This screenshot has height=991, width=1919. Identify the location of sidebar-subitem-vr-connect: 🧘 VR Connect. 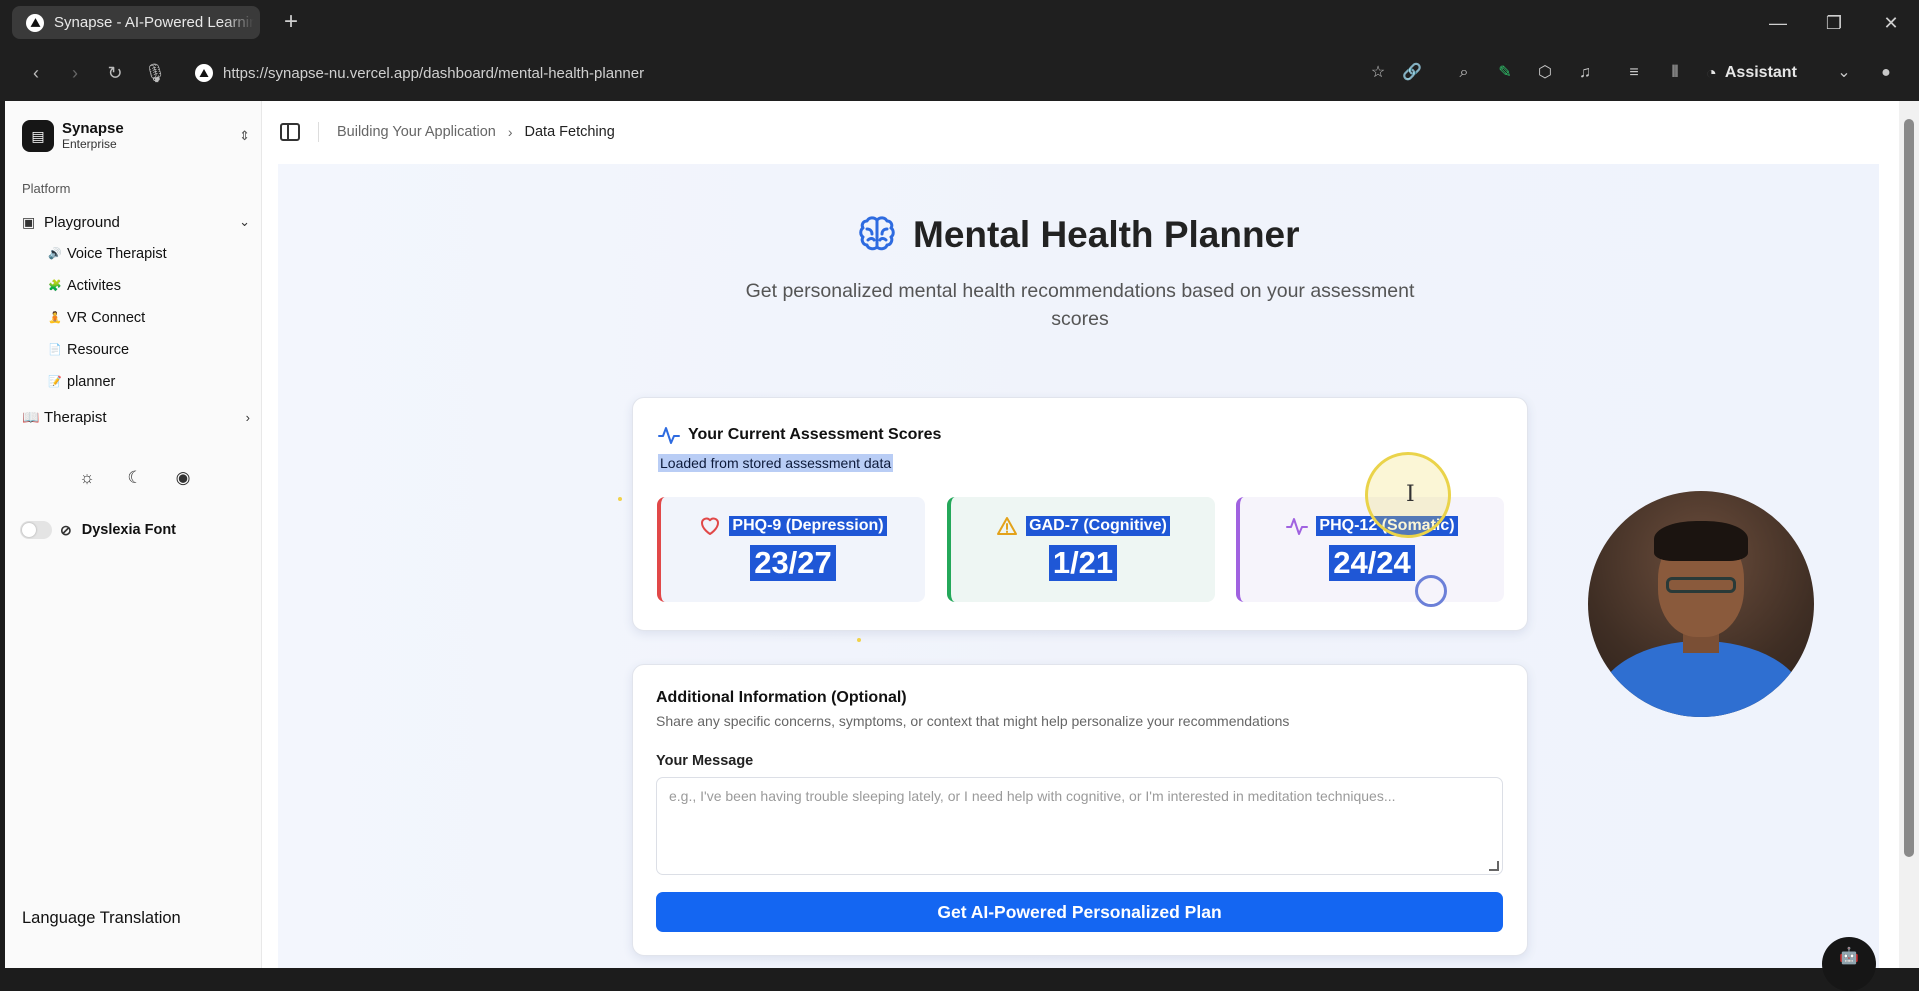
(148, 318).